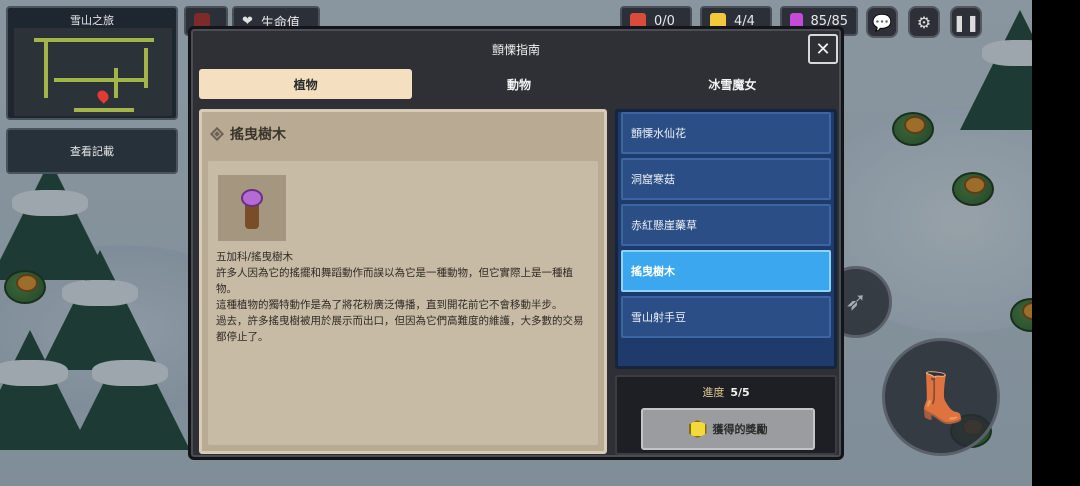 The height and width of the screenshot is (486, 1080). What do you see at coordinates (732, 84) in the screenshot?
I see `tab-ice-witch: 冰雪魔女` at bounding box center [732, 84].